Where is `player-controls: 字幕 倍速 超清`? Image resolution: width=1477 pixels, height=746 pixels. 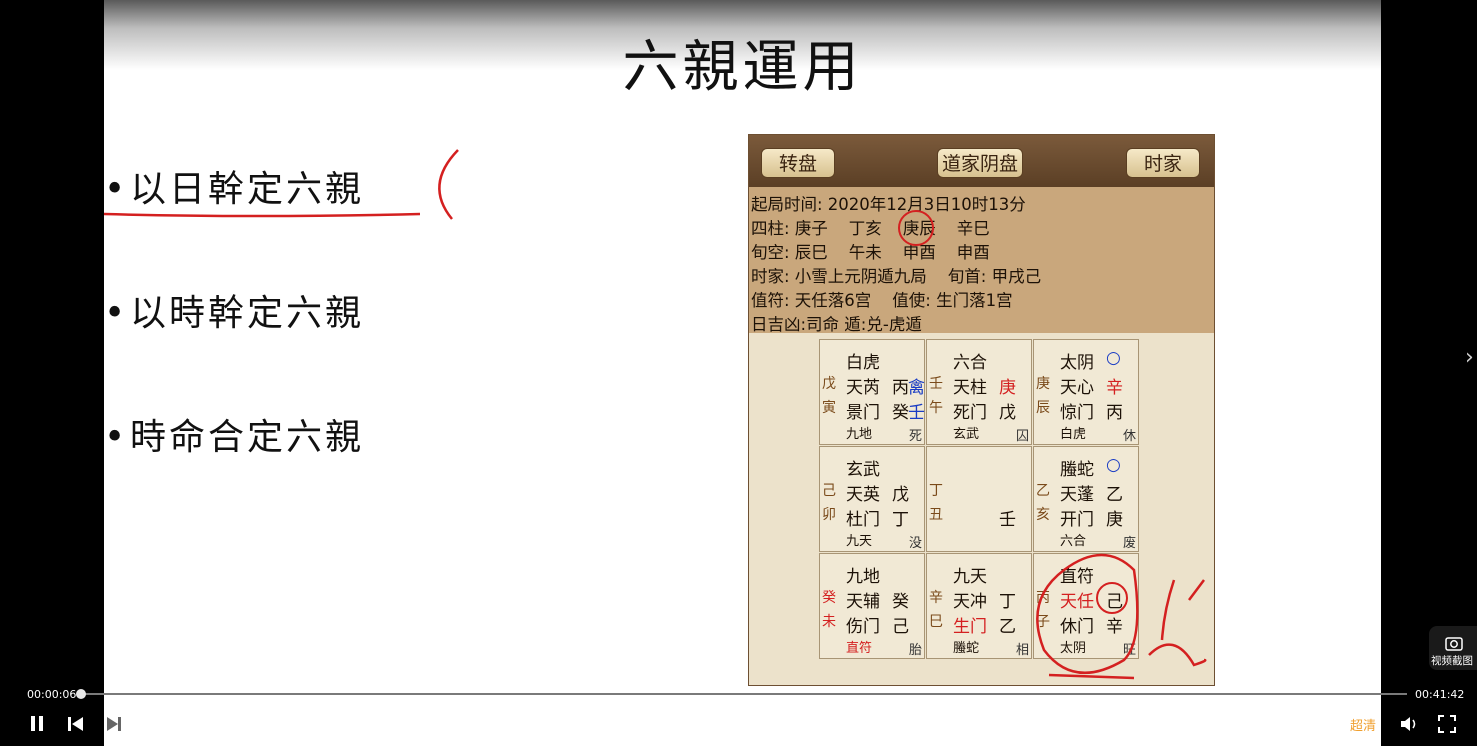 player-controls: 字幕 倍速 超清 is located at coordinates (738, 725).